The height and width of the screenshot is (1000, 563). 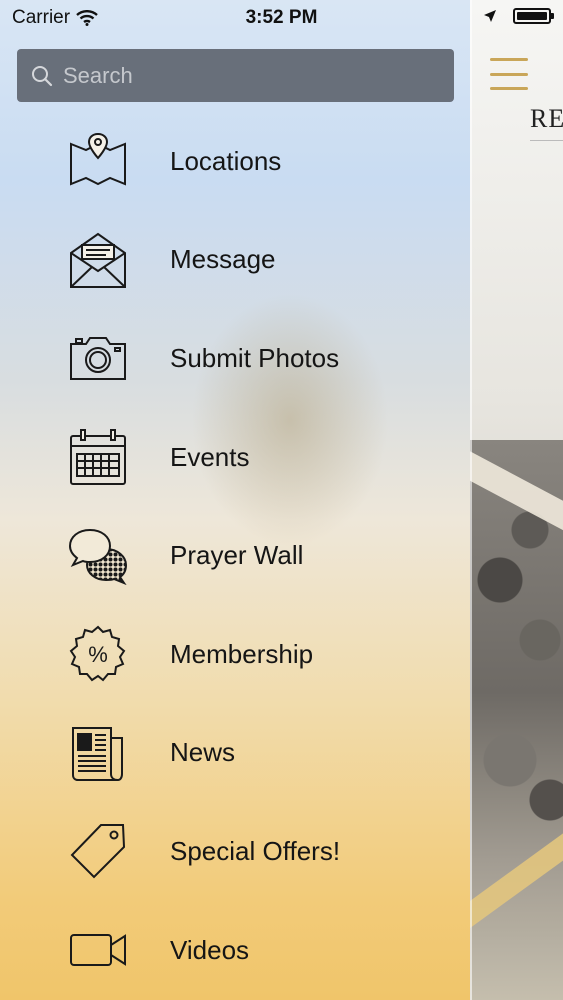 I want to click on menu-item-videos: Videos, so click(x=235, y=950).